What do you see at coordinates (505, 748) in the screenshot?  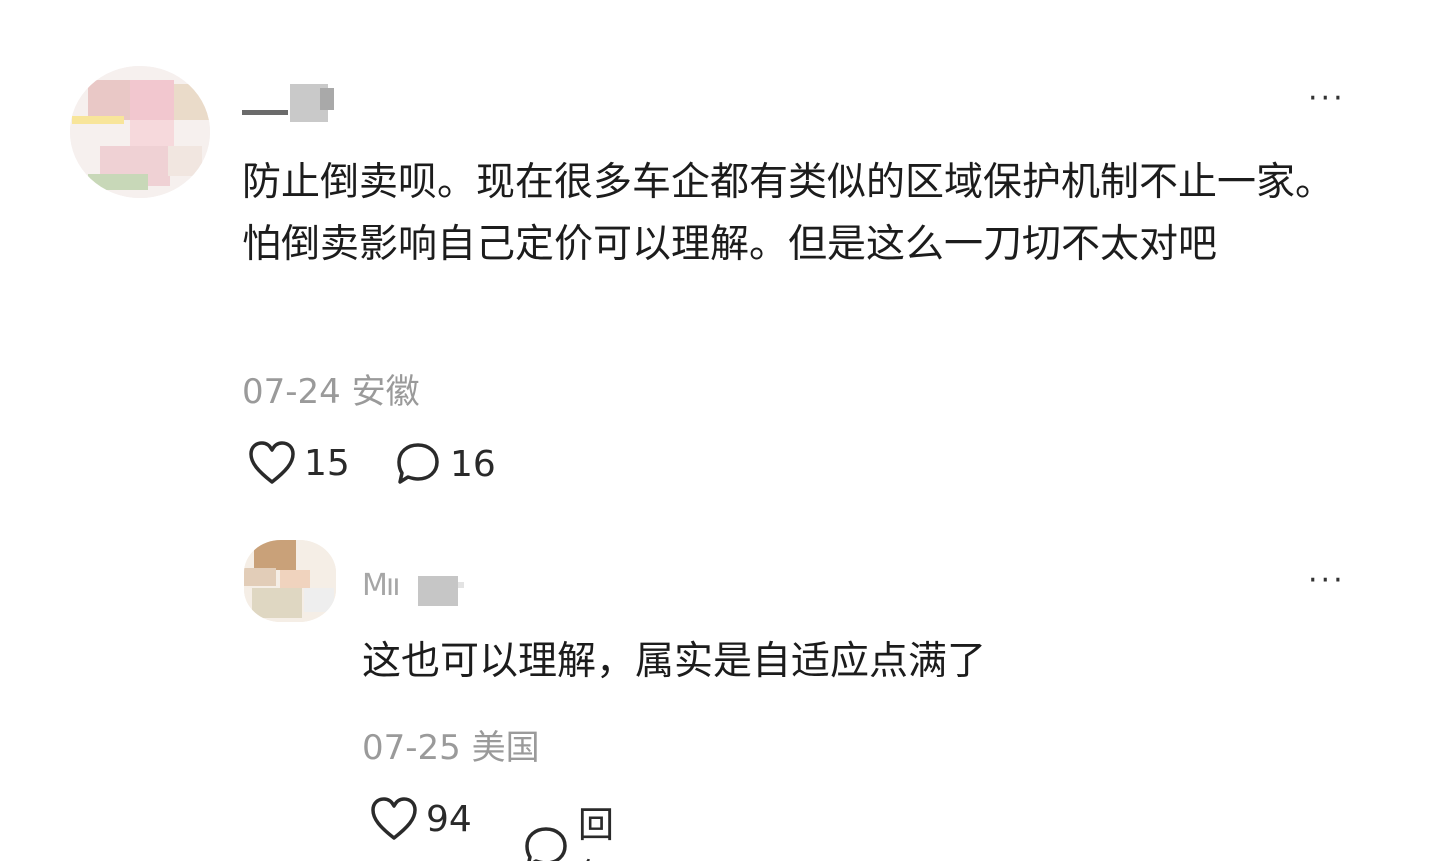 I see `reply-location: 美国` at bounding box center [505, 748].